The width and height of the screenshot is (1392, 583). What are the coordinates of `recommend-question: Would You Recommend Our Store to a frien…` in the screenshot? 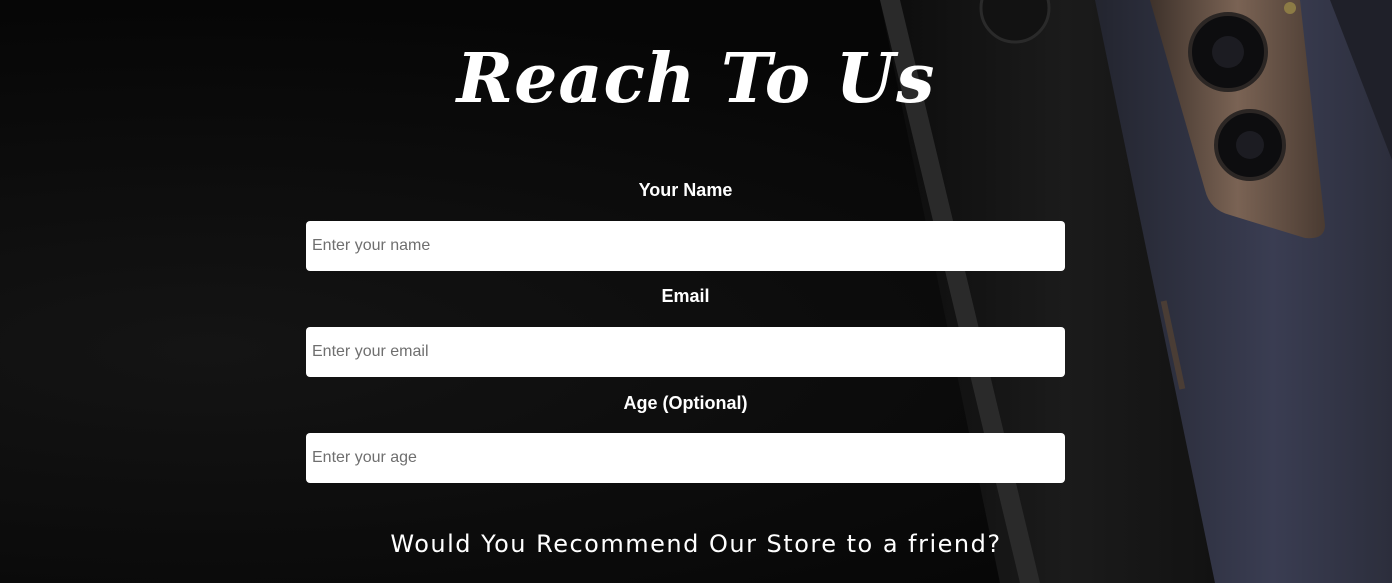 It's located at (696, 544).